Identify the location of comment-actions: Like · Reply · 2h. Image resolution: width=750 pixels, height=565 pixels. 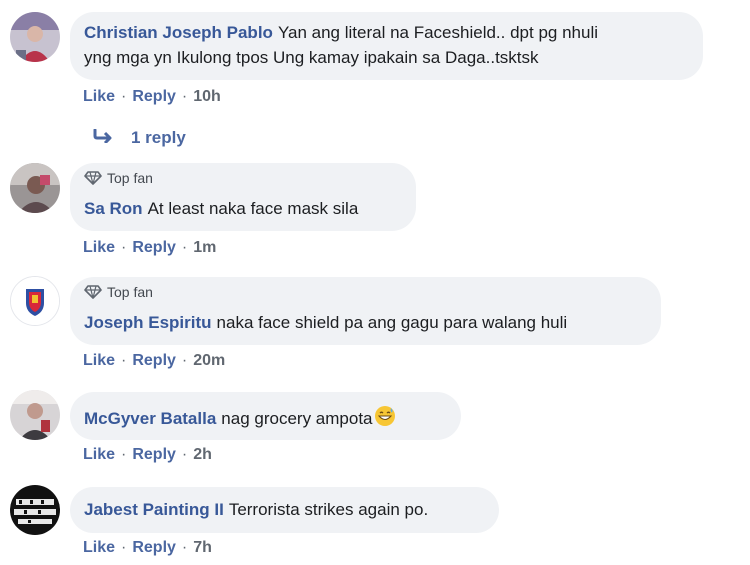
(147, 455).